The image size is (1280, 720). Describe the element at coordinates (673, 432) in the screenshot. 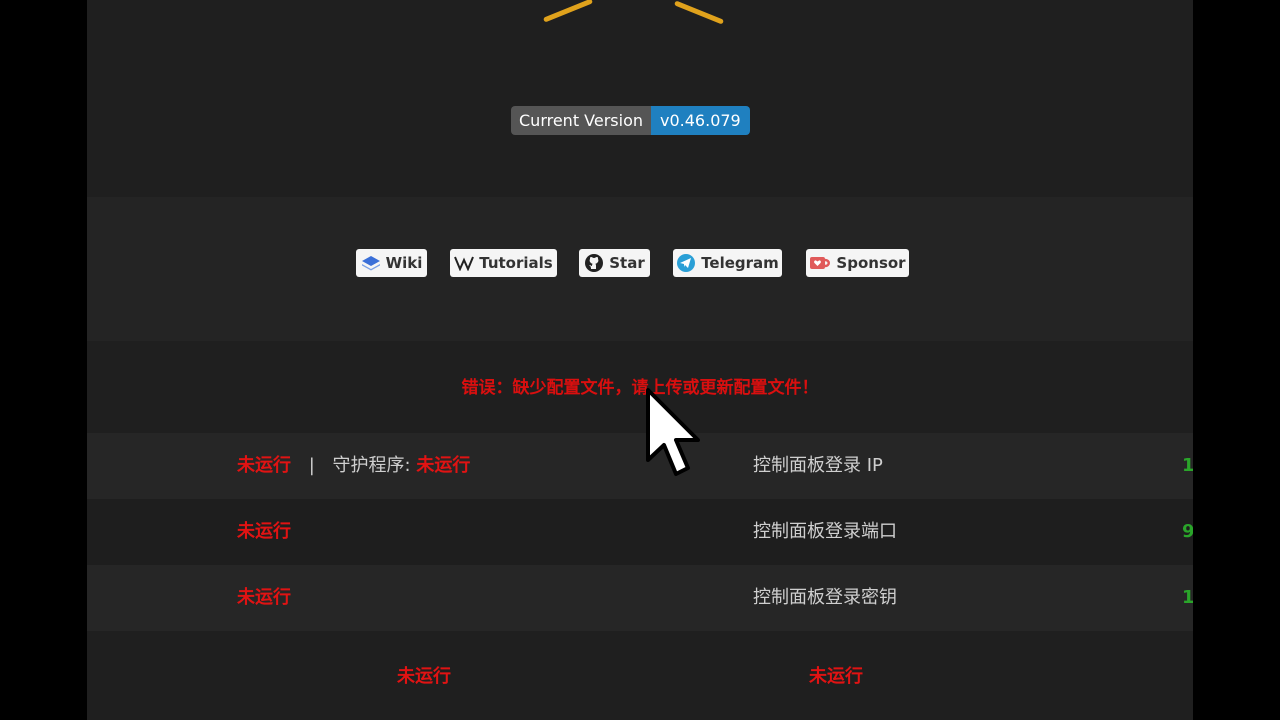

I see `mouse-pointer-icon` at that location.